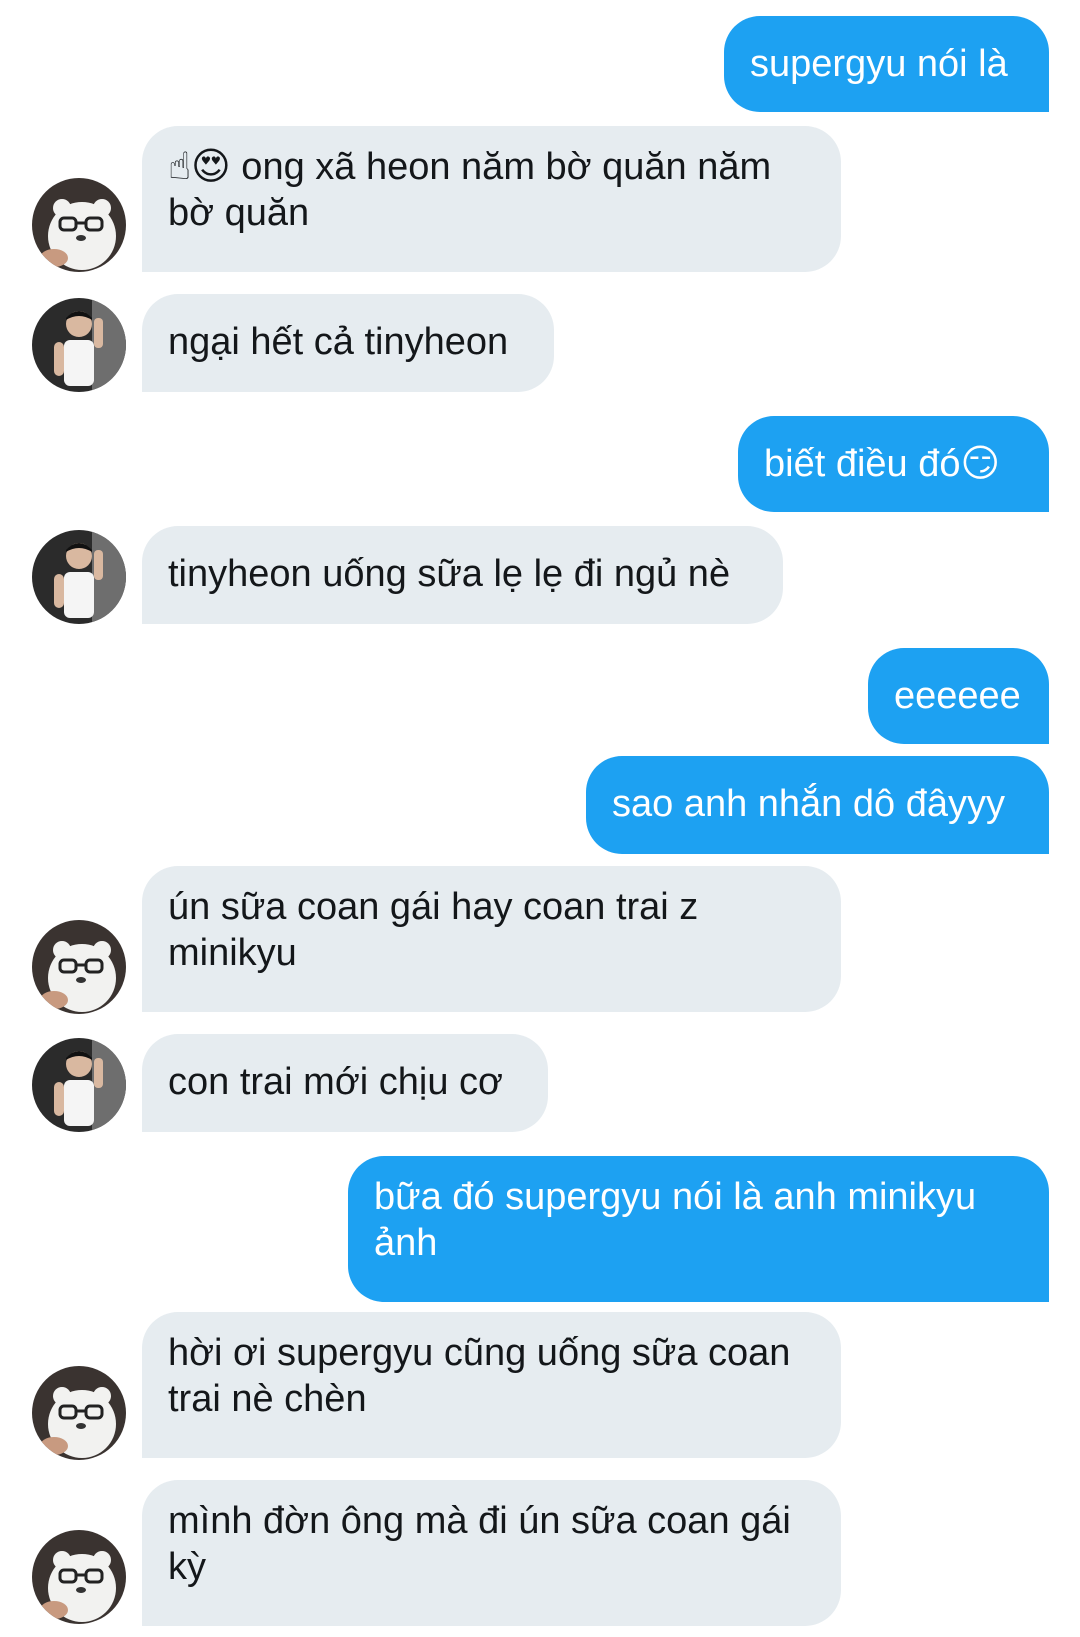 The height and width of the screenshot is (1637, 1080). Describe the element at coordinates (879, 64) in the screenshot. I see `message-text: supergyu nói là` at that location.